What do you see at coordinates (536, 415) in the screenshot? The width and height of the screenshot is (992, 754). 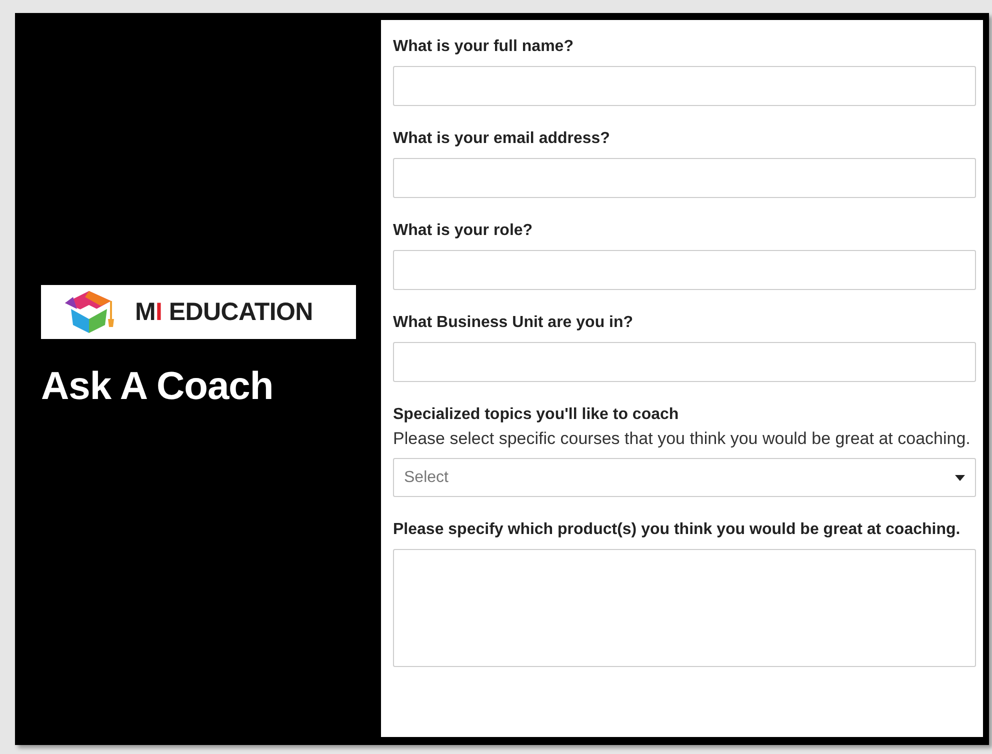 I see `field-label: Specialized topics you'll like to coach` at bounding box center [536, 415].